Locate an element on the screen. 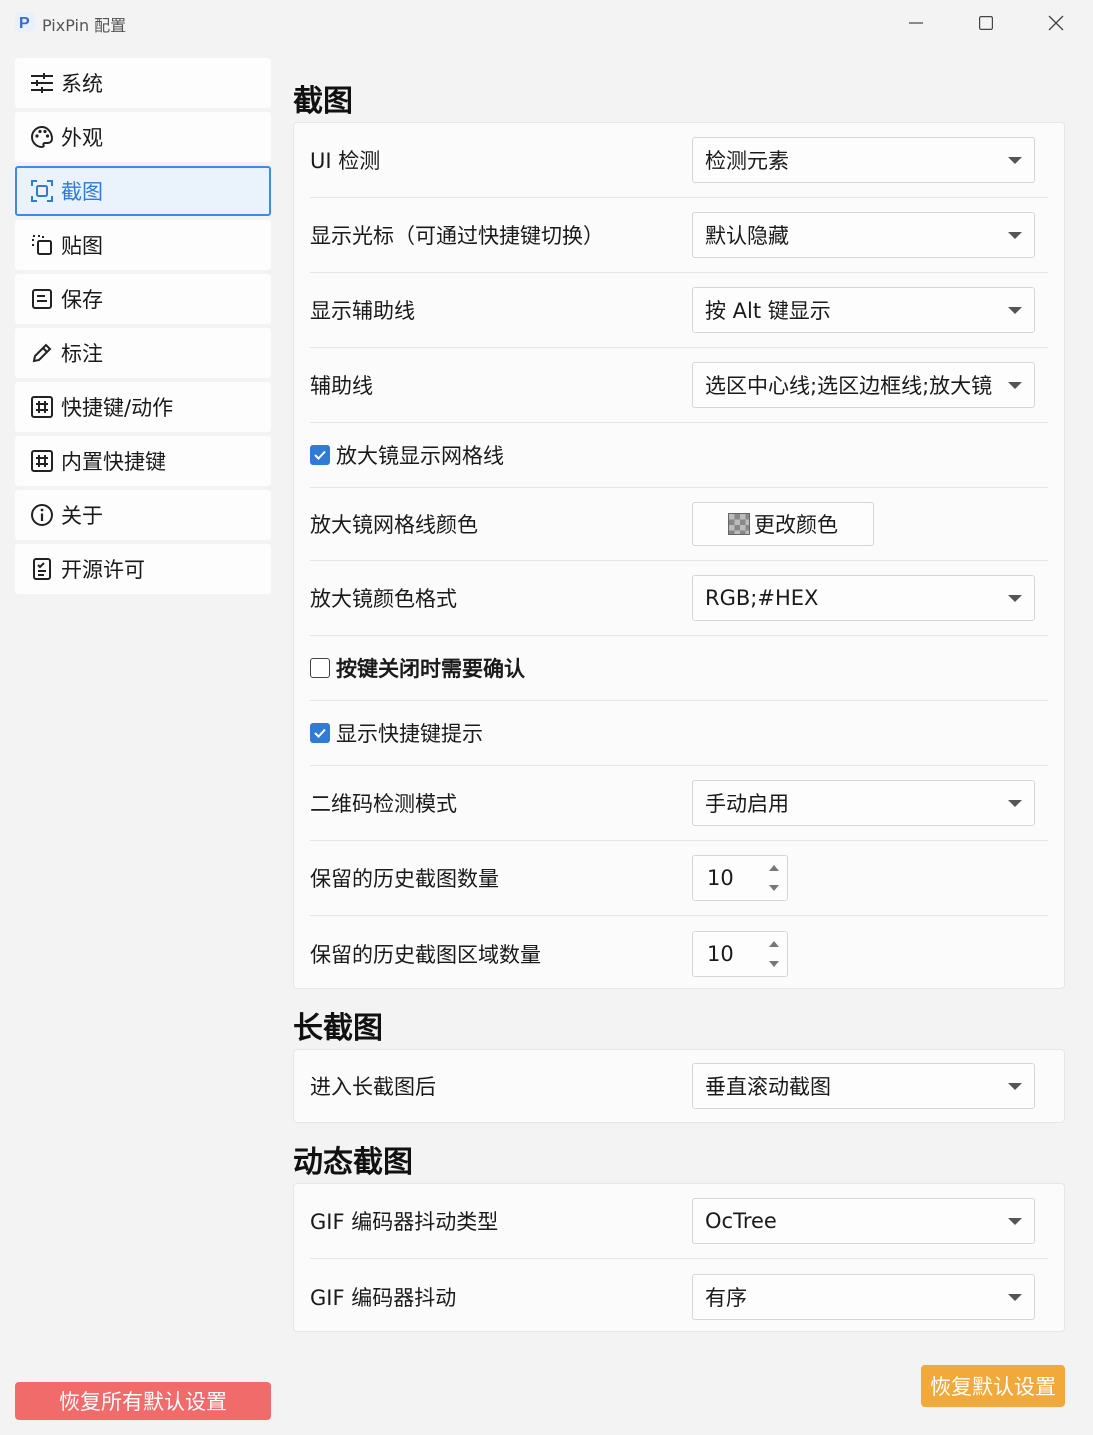  dither-label: GIF 编码器抖动 is located at coordinates (383, 1297).